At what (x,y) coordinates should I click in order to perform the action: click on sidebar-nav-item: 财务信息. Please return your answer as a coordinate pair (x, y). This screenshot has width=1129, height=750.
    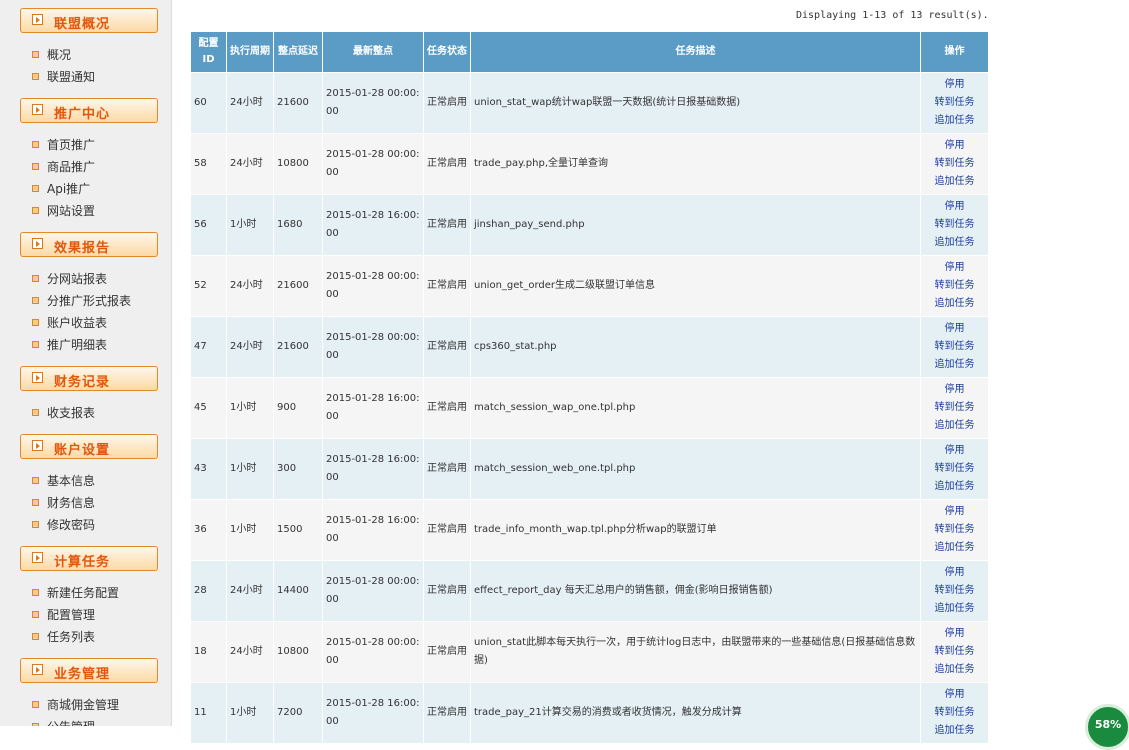
    Looking at the image, I should click on (63, 503).